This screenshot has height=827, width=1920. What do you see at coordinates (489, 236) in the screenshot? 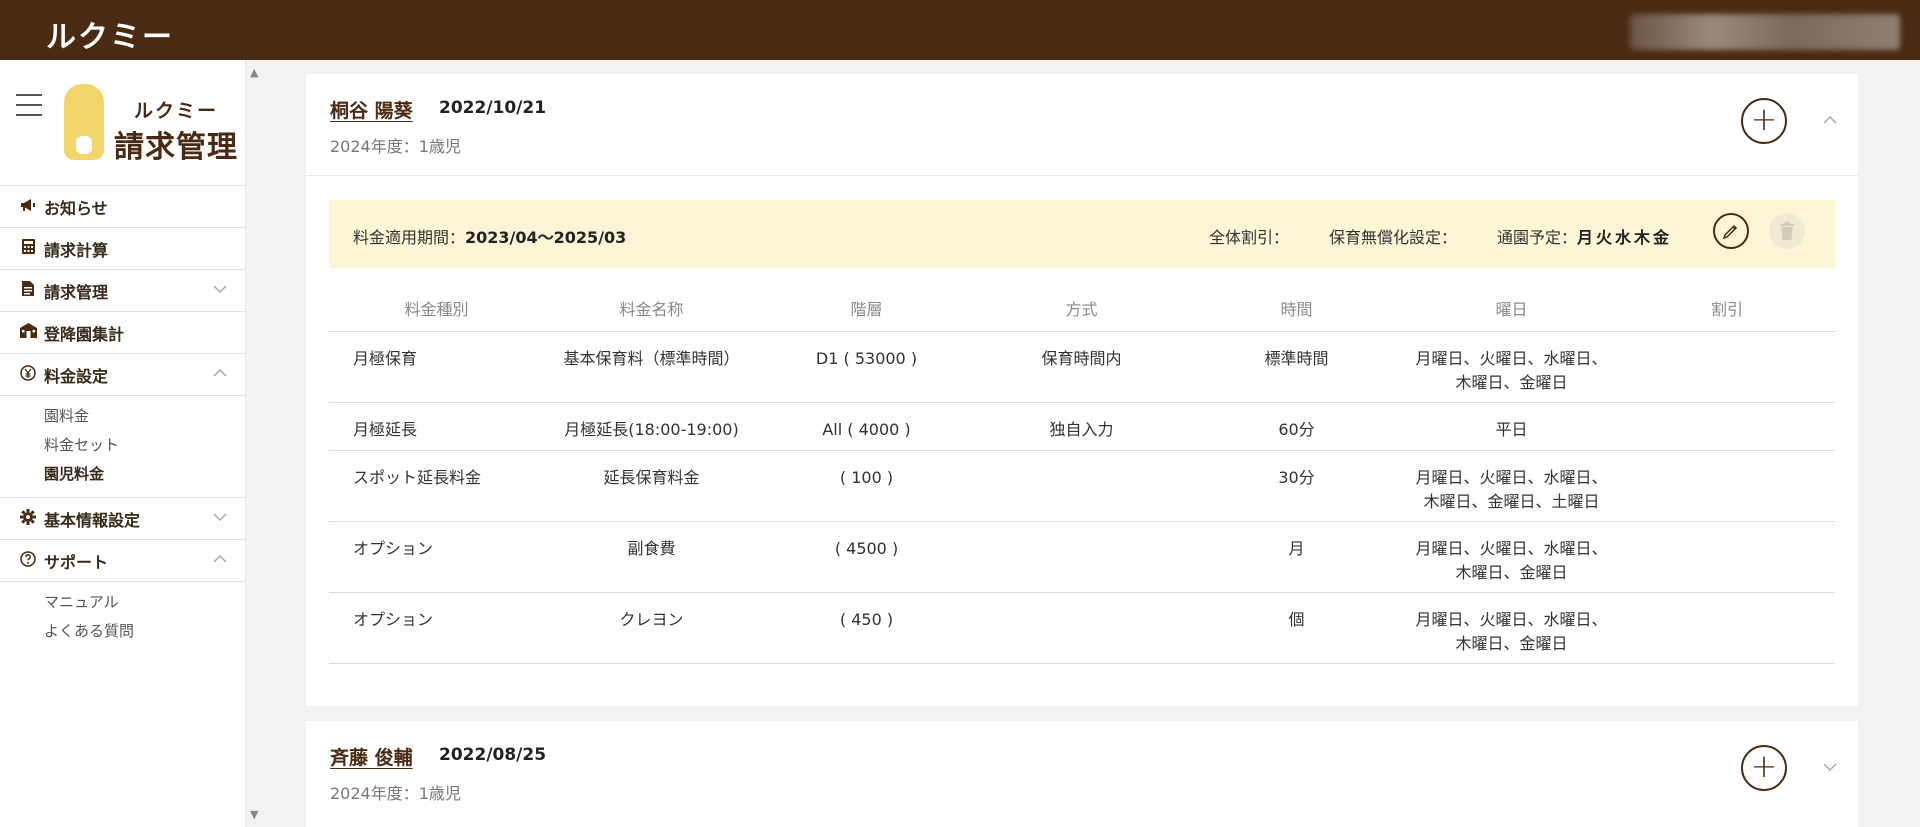
I see `fee-period: 料金適用期間：2023/04〜2025/03` at bounding box center [489, 236].